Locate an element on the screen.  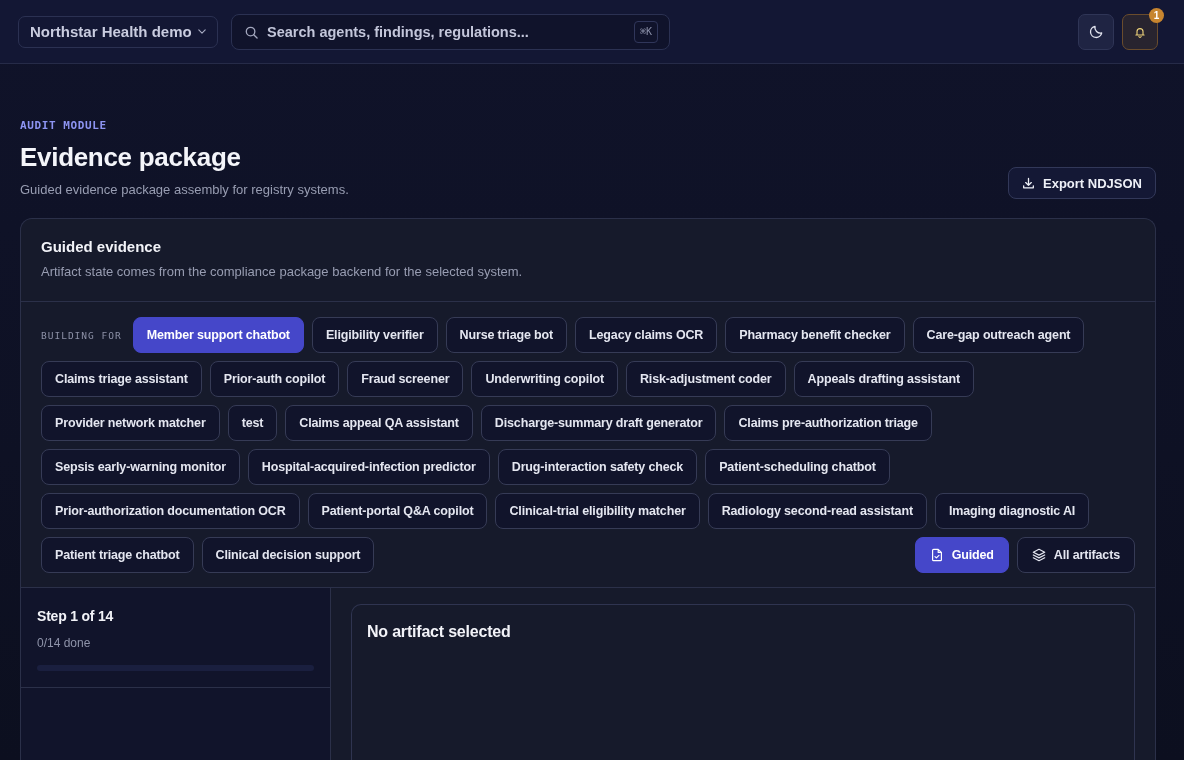
system-chip: Appeals drafting assistant is located at coordinates (883, 379).